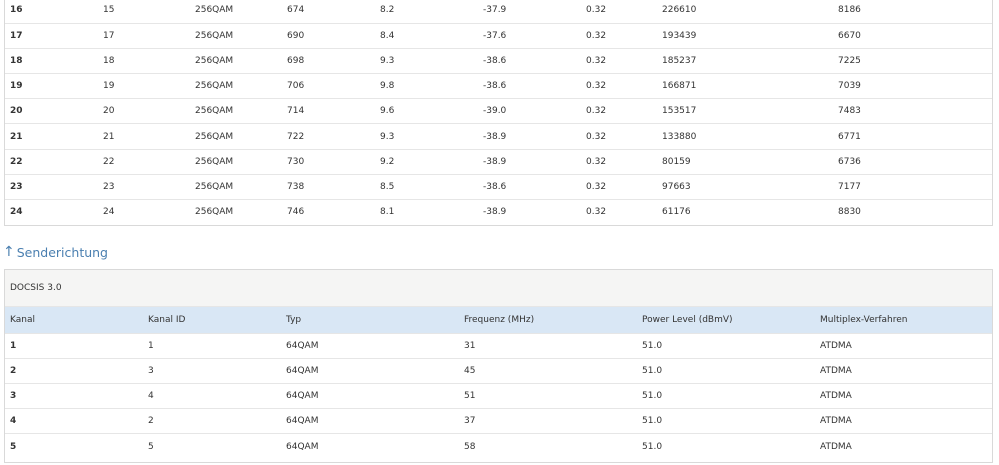  I want to click on table-cell: 4, so click(74, 421).